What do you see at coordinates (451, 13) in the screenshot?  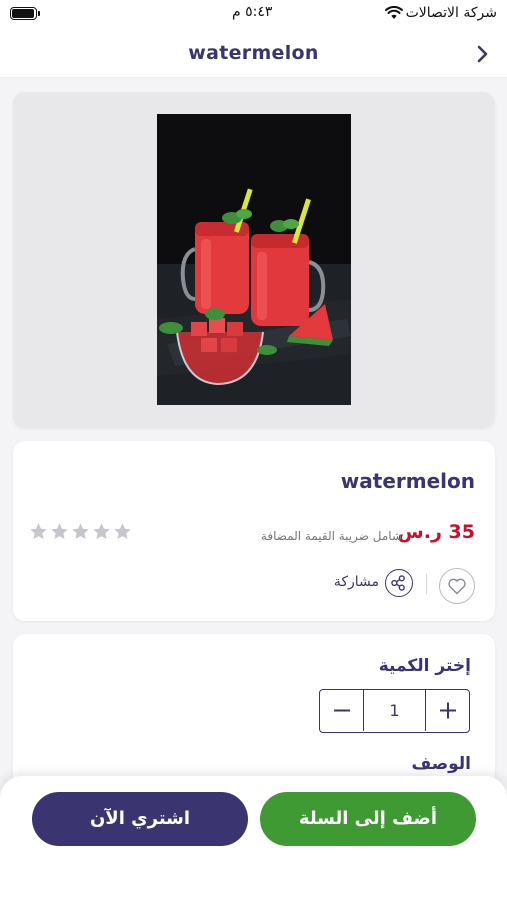 I see `carrier-name: شركة الاتصالات` at bounding box center [451, 13].